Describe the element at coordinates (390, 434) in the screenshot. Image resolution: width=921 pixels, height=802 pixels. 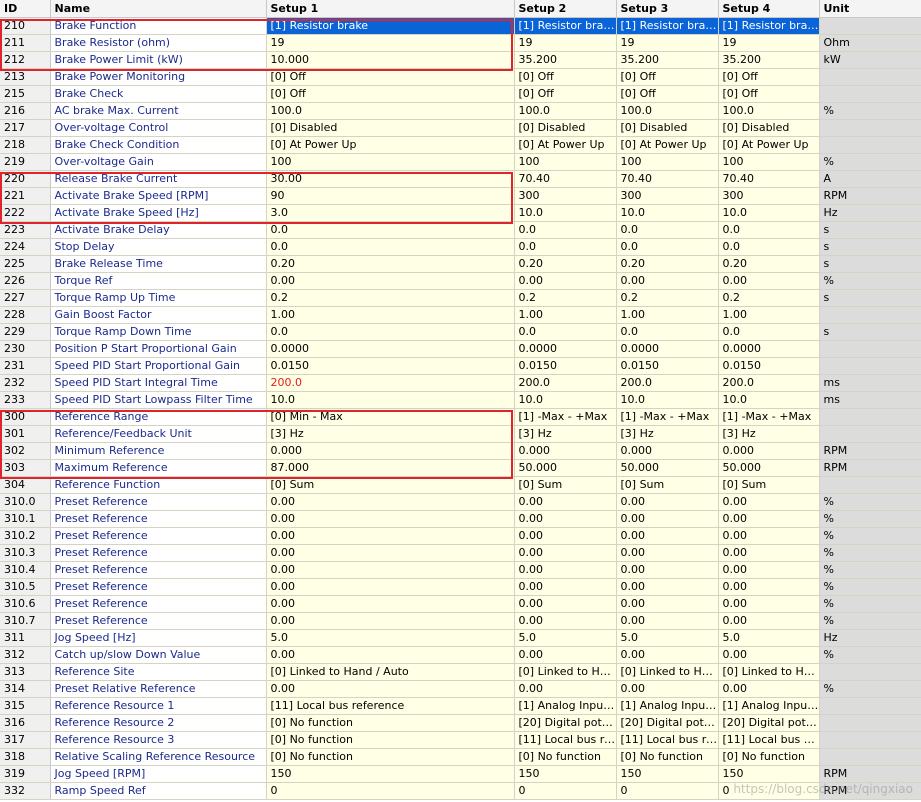
I see `setup-1-value: [3] Hz` at that location.